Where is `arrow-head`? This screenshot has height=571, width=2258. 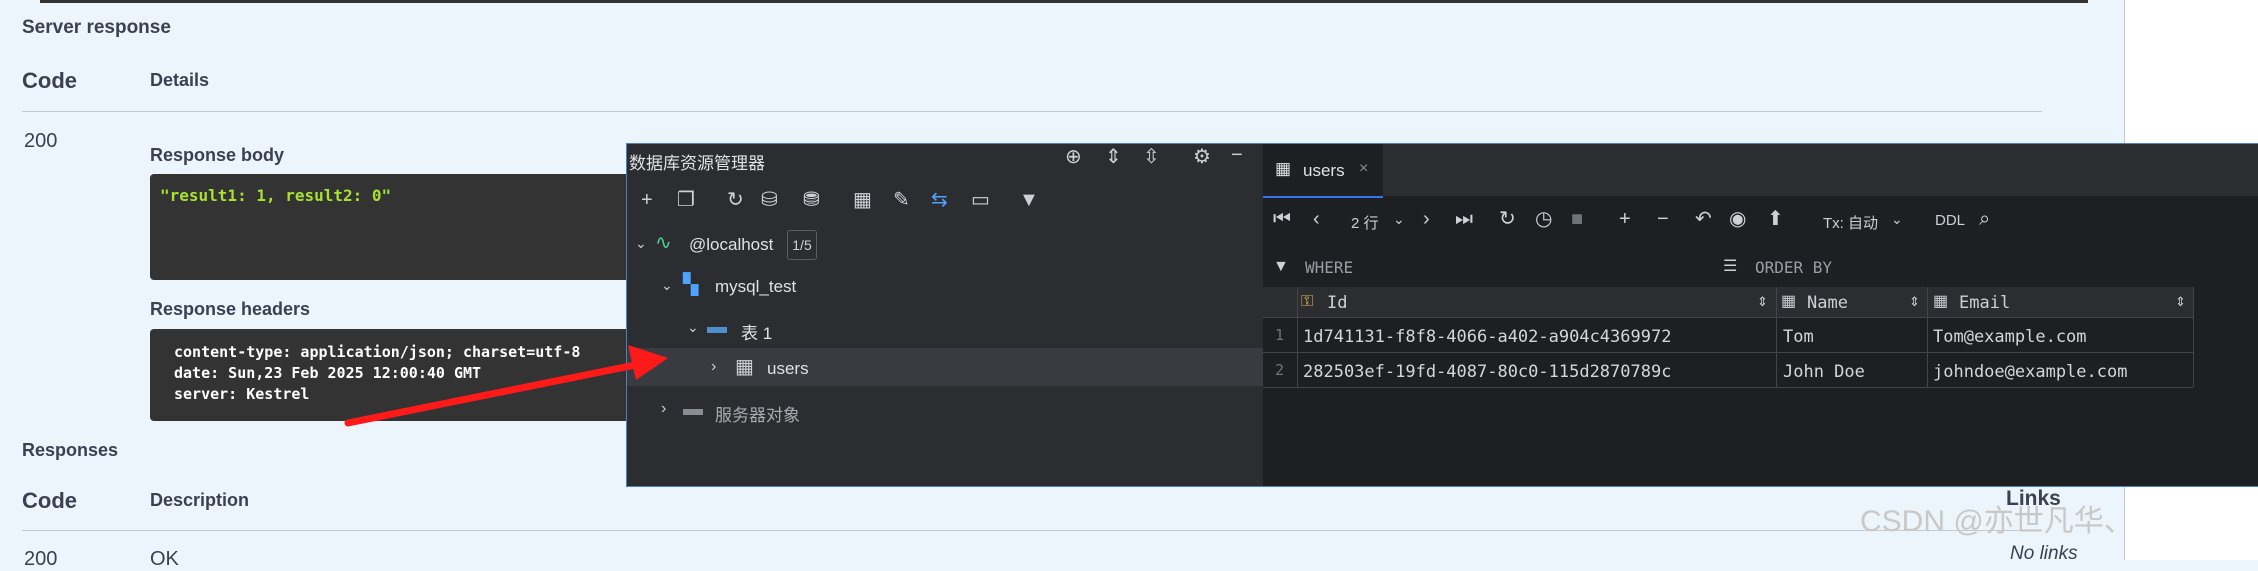
arrow-head is located at coordinates (648, 362).